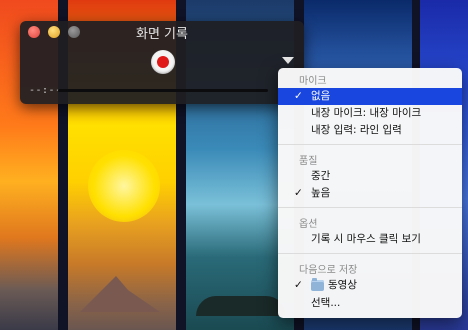  What do you see at coordinates (317, 284) in the screenshot?
I see `folder-icon` at bounding box center [317, 284].